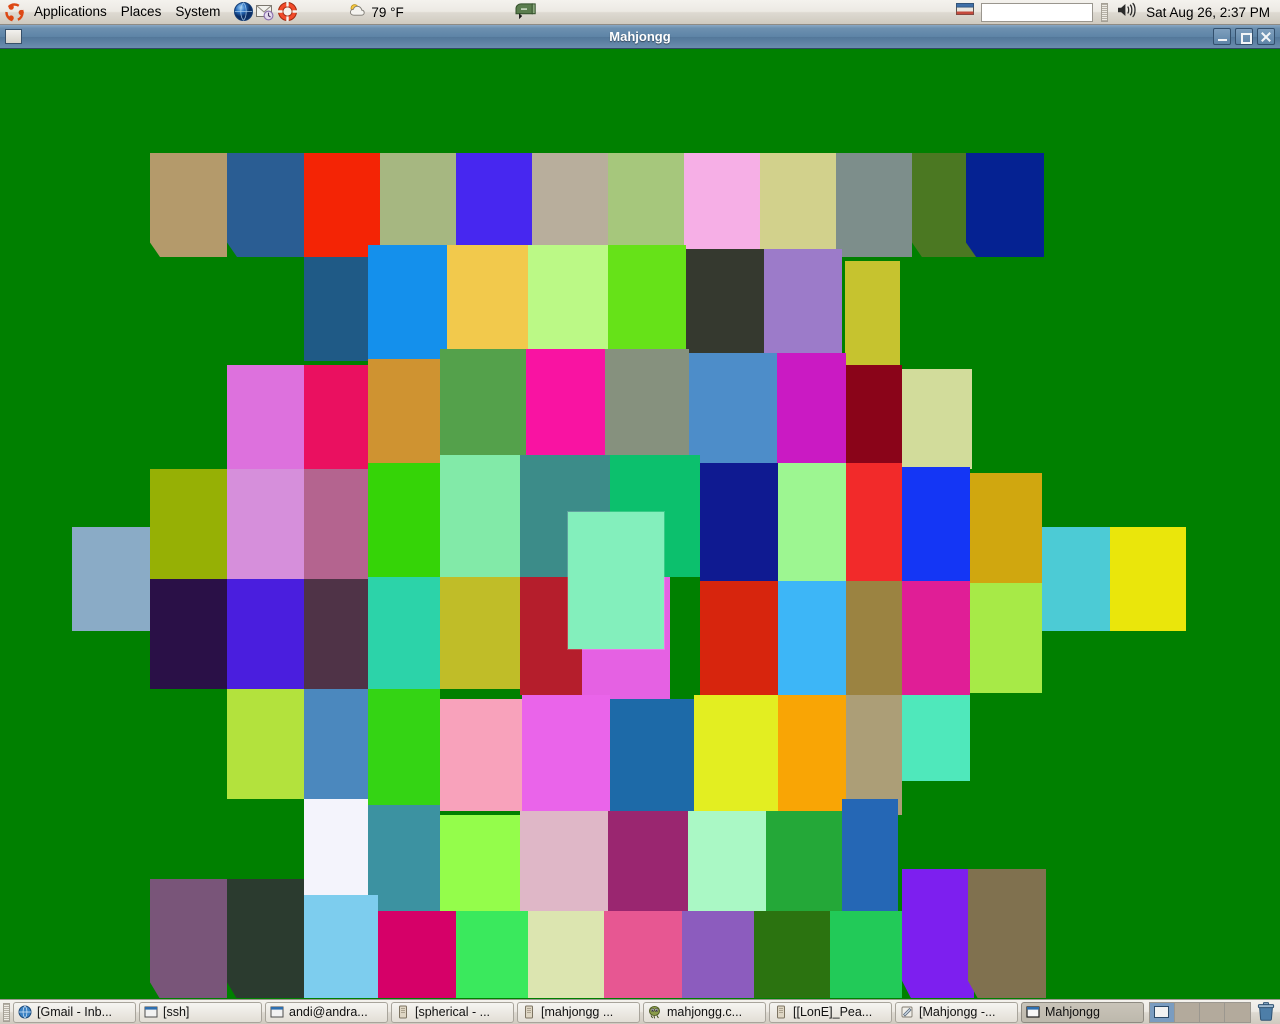 This screenshot has height=1024, width=1280. What do you see at coordinates (525, 12) in the screenshot?
I see `mailbox-icon` at bounding box center [525, 12].